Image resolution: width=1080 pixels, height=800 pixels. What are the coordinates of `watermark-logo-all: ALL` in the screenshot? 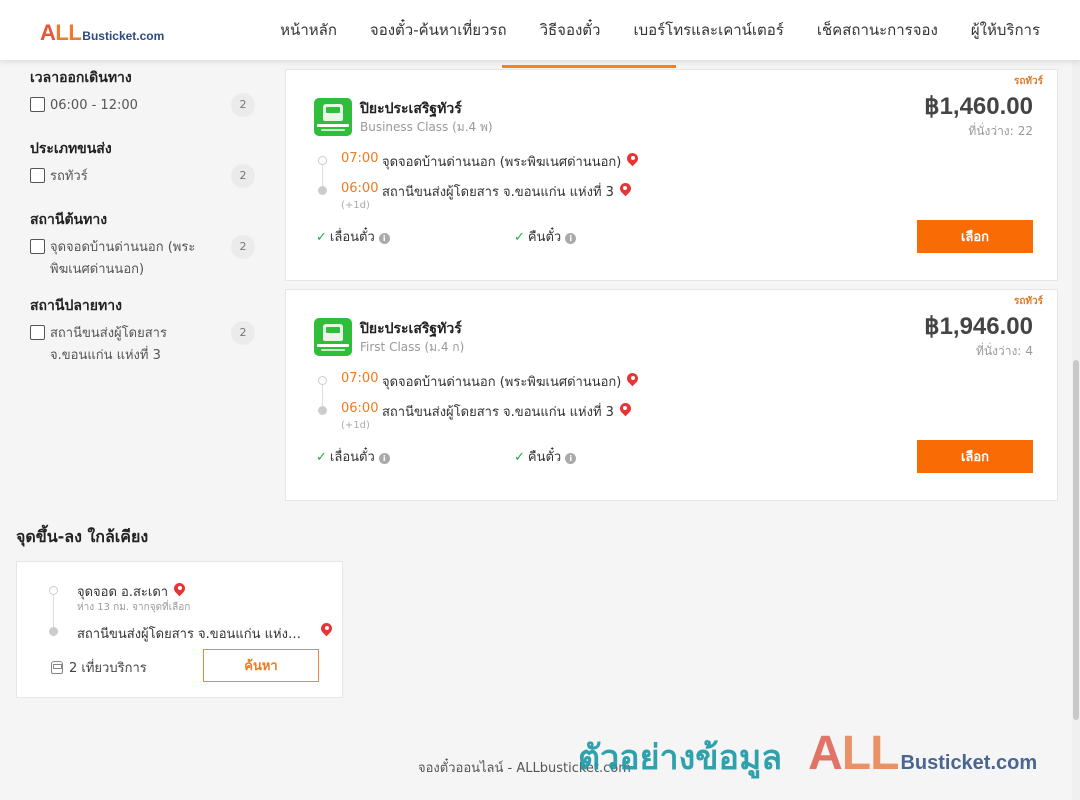 It's located at (853, 753).